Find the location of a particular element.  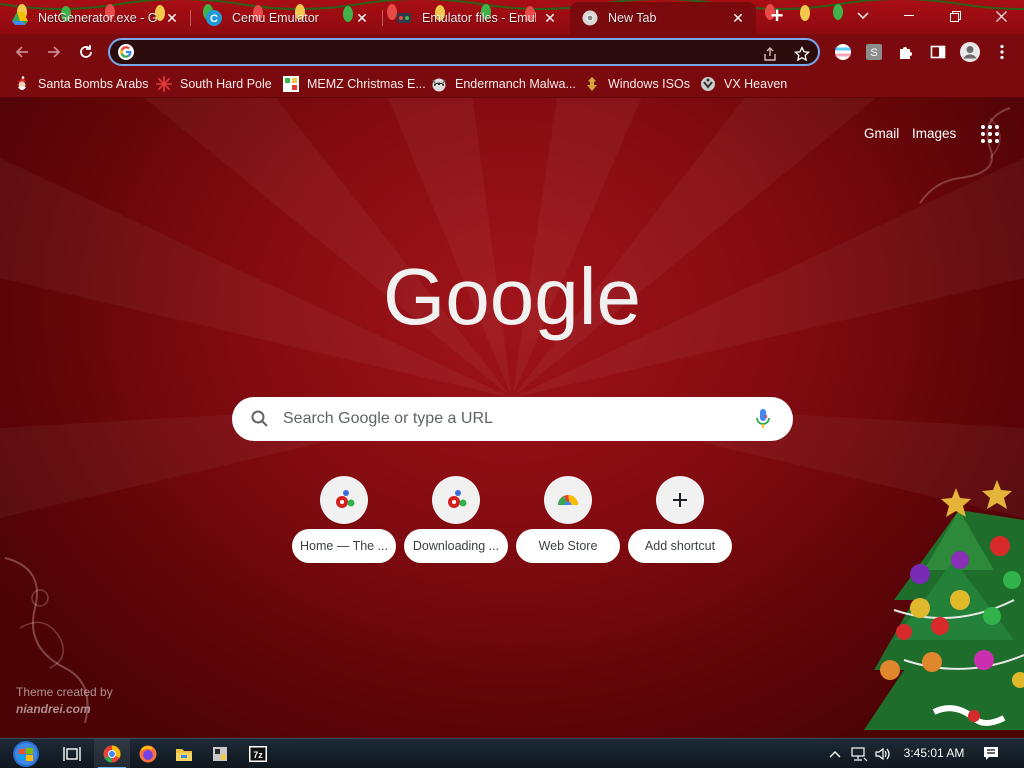

extensions-button is located at coordinates (906, 52).